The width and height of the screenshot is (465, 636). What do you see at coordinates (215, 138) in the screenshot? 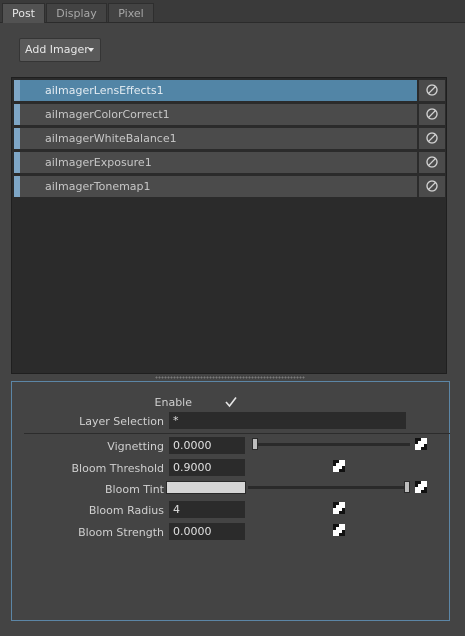
I see `imager-name: aiImagerWhiteBalance1` at bounding box center [215, 138].